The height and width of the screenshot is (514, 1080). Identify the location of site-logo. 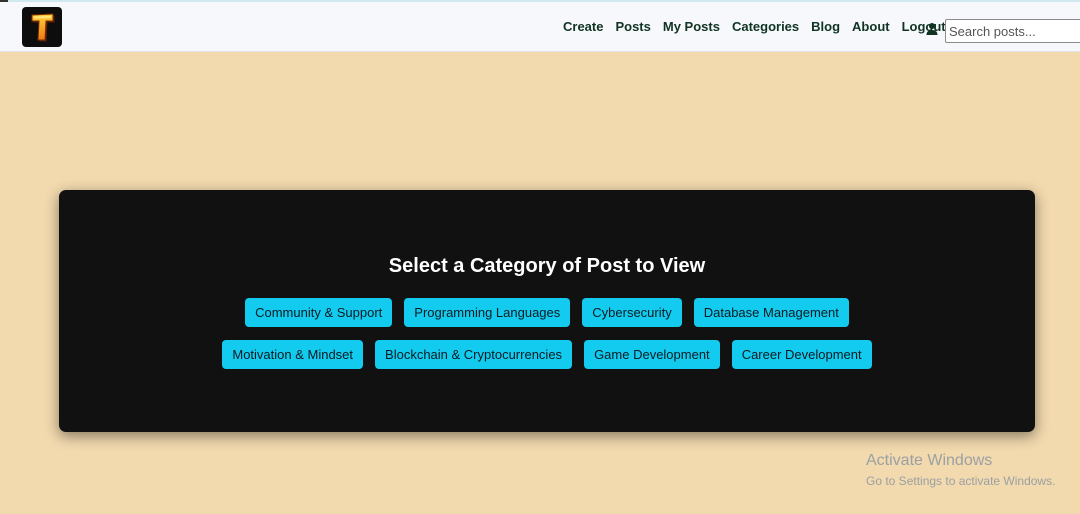
(42, 27).